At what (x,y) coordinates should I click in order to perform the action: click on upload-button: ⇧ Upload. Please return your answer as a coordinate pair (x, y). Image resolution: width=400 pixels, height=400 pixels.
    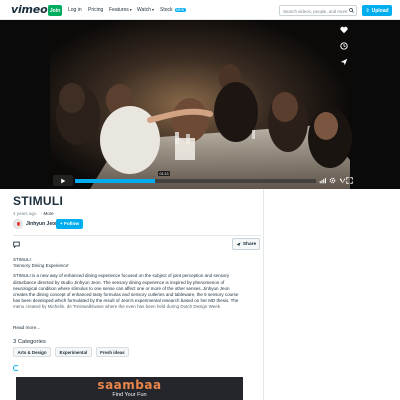
    Looking at the image, I should click on (377, 10).